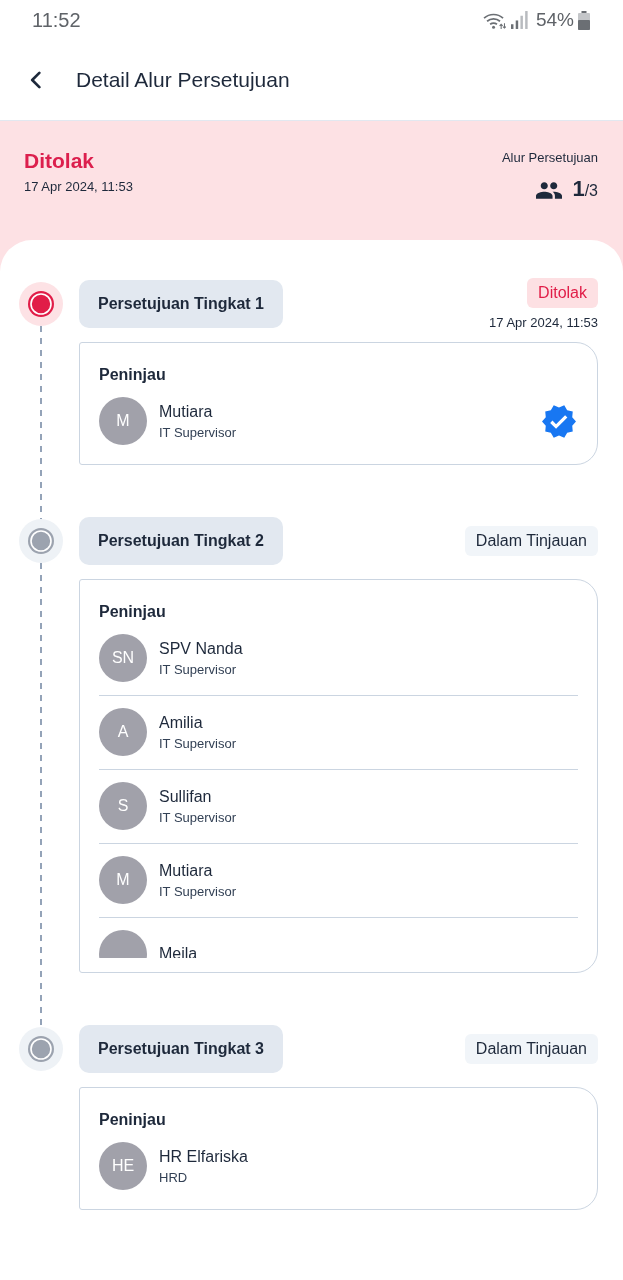 Image resolution: width=623 pixels, height=1280 pixels. Describe the element at coordinates (584, 20) in the screenshot. I see `battery-icon` at that location.